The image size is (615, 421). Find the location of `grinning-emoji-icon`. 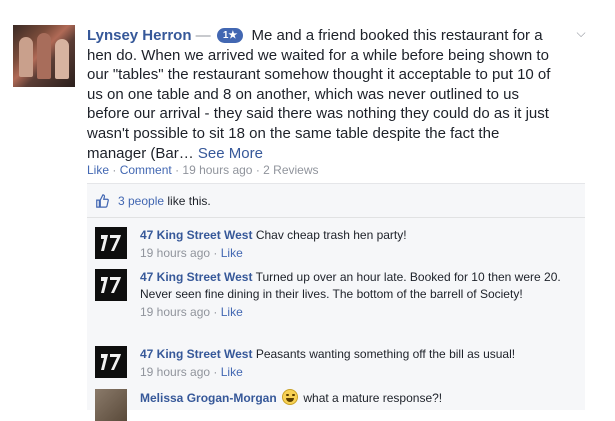

grinning-emoji-icon is located at coordinates (290, 397).